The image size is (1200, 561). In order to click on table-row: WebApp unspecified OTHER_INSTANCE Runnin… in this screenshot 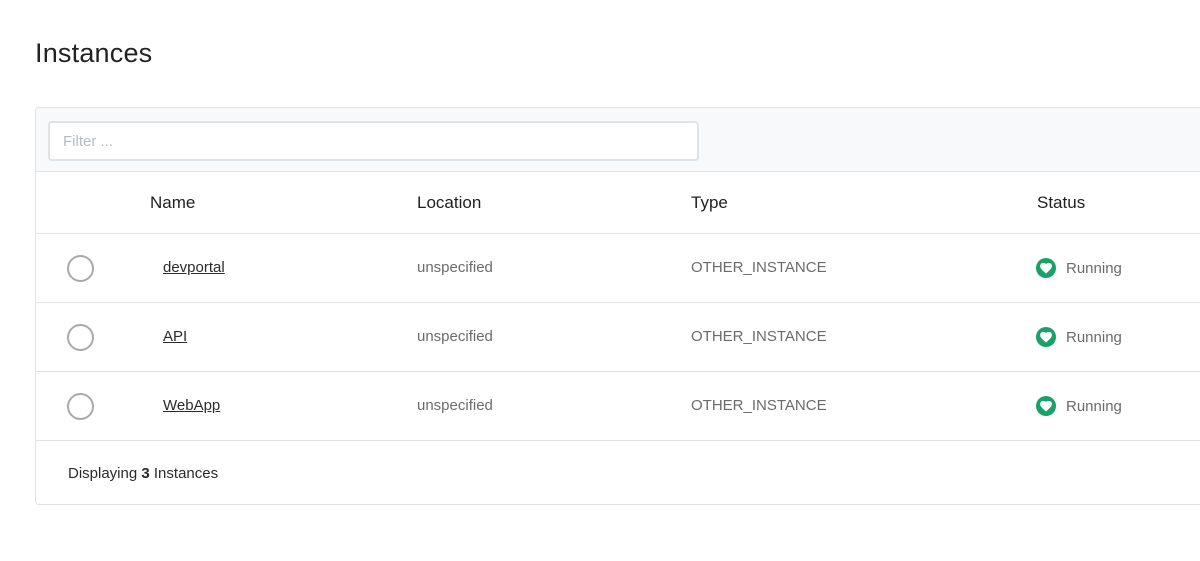, I will do `click(618, 406)`.